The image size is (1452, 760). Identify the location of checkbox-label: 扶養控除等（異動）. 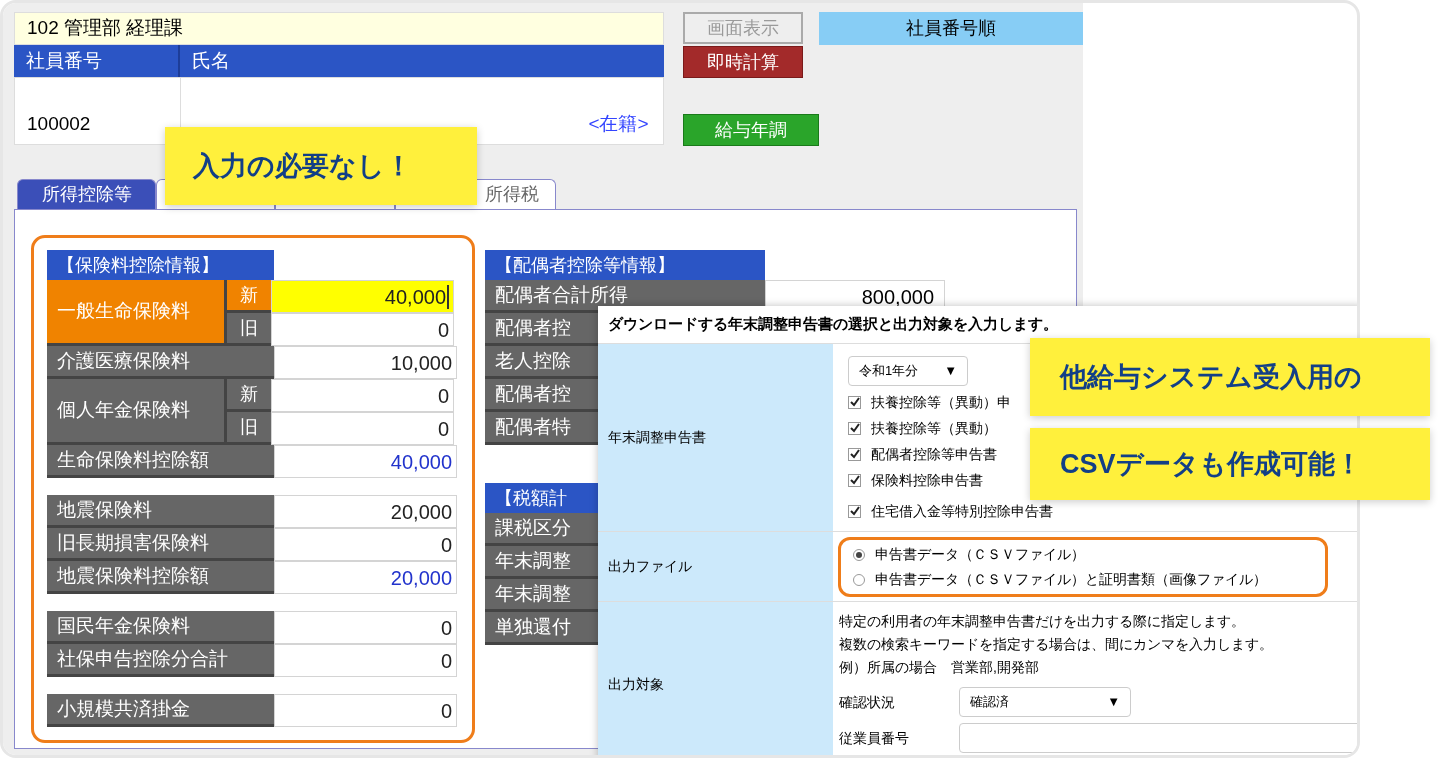
(934, 428).